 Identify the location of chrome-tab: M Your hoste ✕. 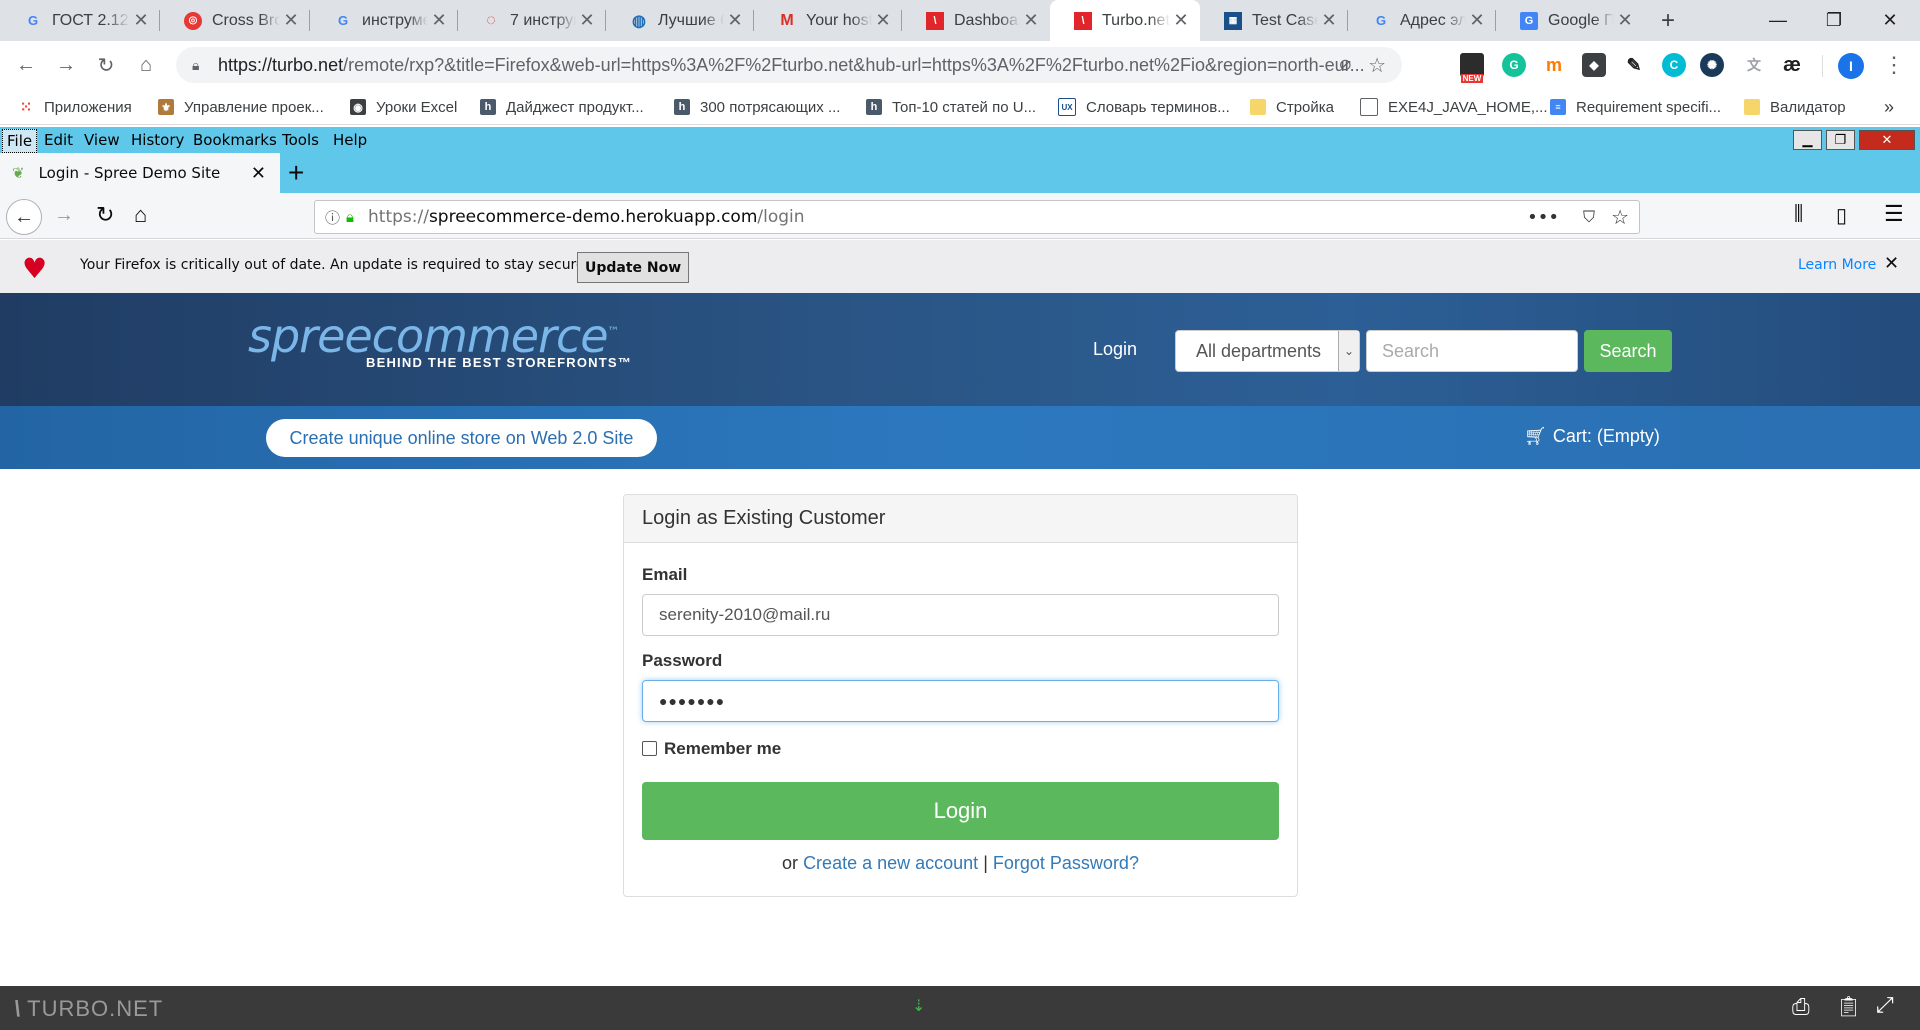
(828, 20).